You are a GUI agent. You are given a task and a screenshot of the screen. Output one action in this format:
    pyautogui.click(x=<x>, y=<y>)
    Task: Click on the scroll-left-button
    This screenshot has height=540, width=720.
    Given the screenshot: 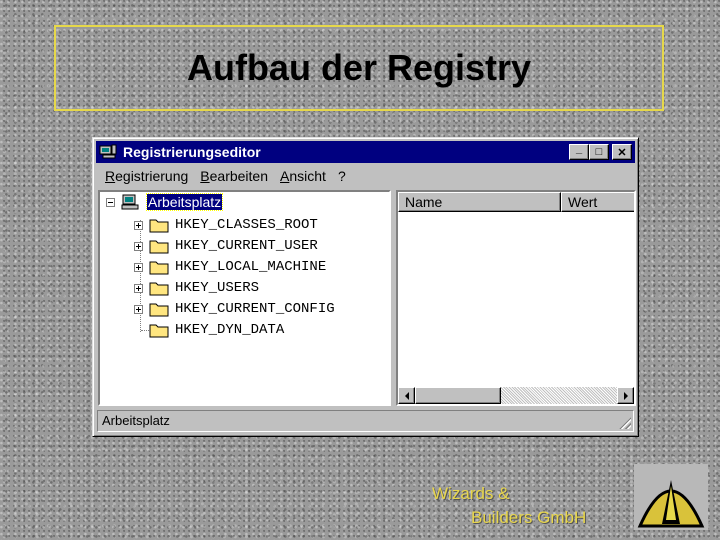 What is the action you would take?
    pyautogui.click(x=406, y=395)
    